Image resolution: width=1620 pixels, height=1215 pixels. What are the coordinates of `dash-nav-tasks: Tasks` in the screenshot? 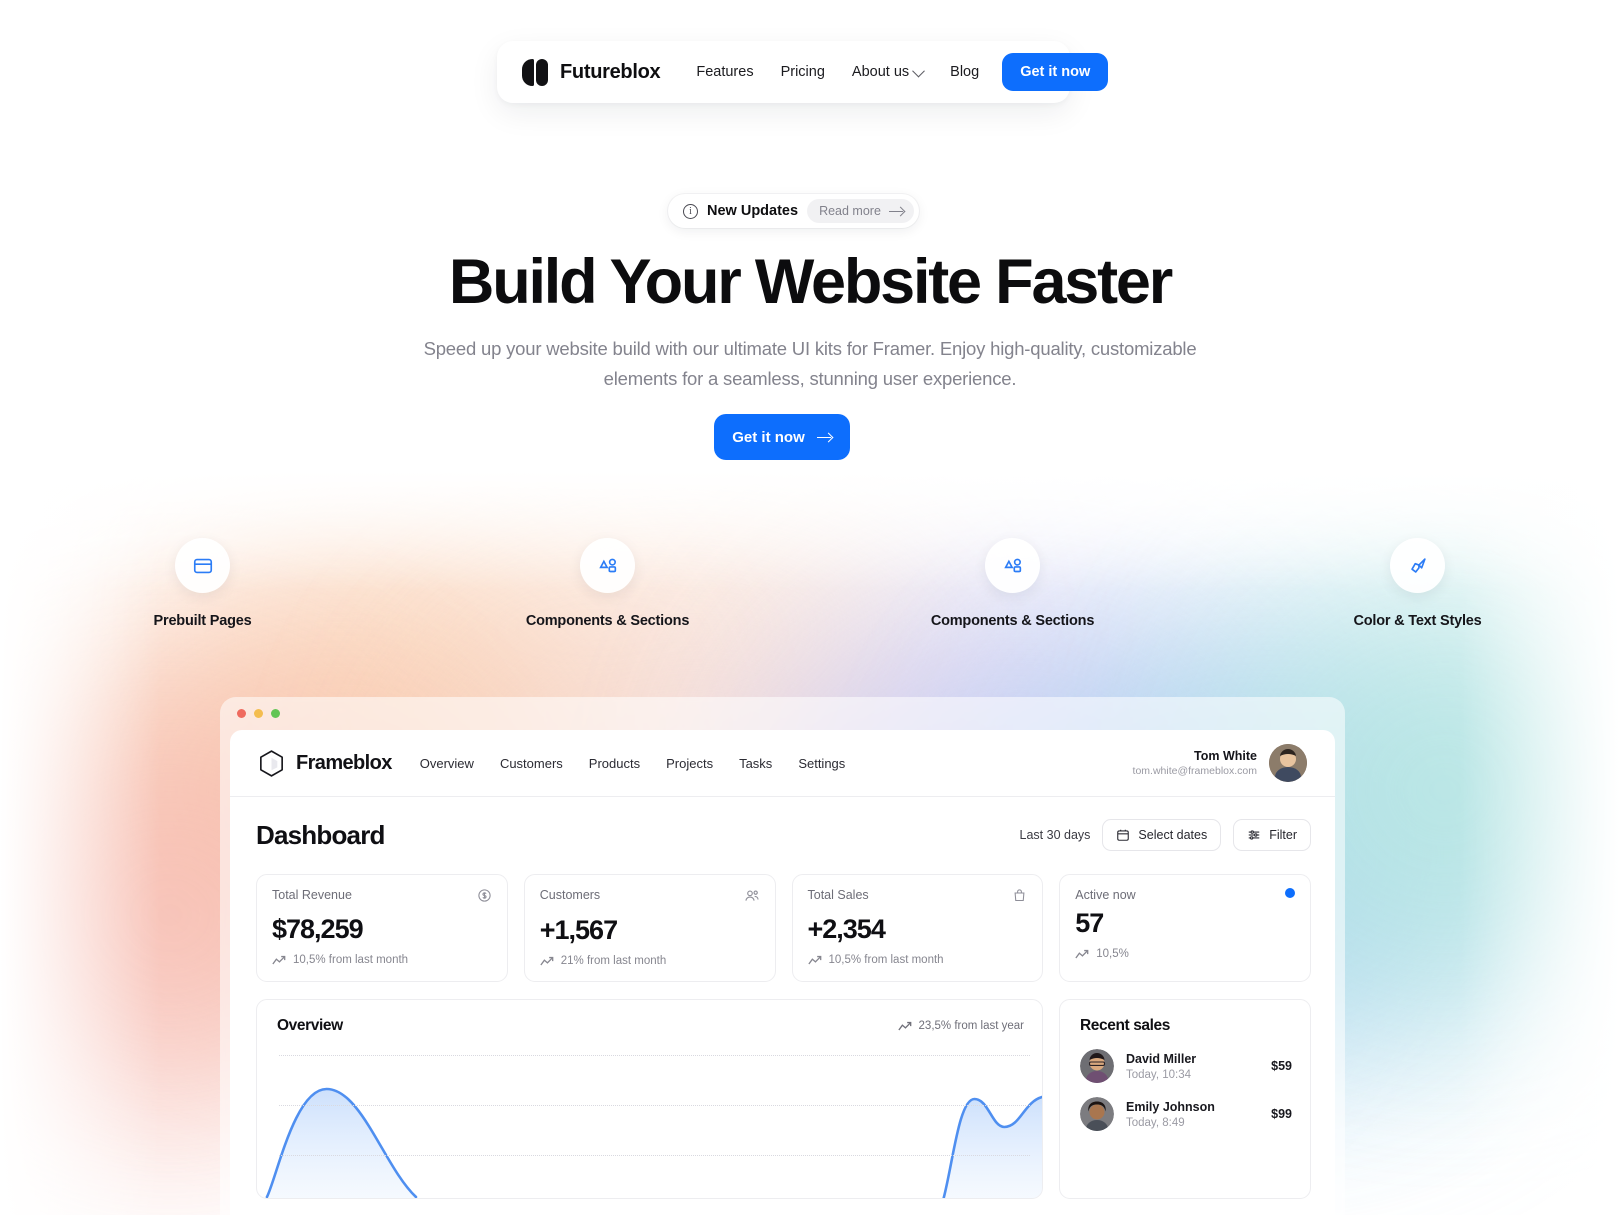 It's located at (755, 763).